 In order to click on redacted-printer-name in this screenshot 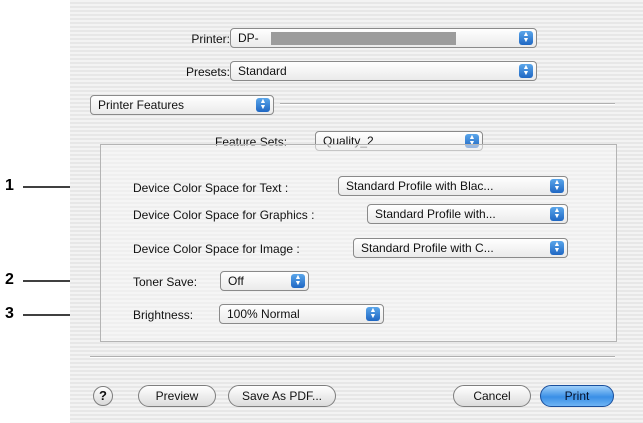, I will do `click(363, 38)`.